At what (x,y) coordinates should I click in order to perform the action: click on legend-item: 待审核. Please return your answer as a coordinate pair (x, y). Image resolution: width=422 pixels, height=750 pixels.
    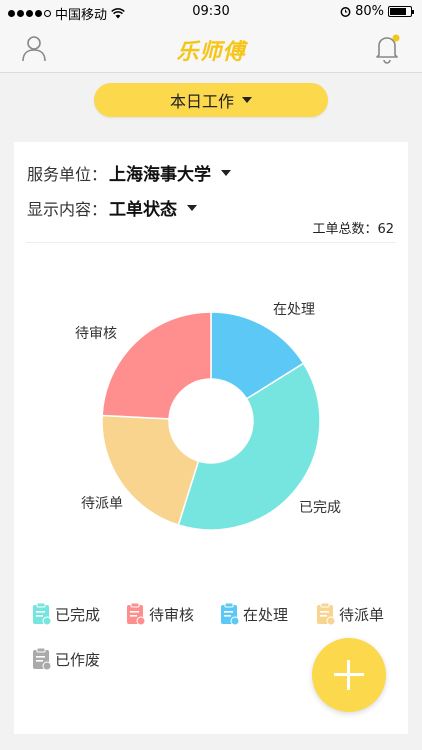
    Looking at the image, I should click on (160, 614).